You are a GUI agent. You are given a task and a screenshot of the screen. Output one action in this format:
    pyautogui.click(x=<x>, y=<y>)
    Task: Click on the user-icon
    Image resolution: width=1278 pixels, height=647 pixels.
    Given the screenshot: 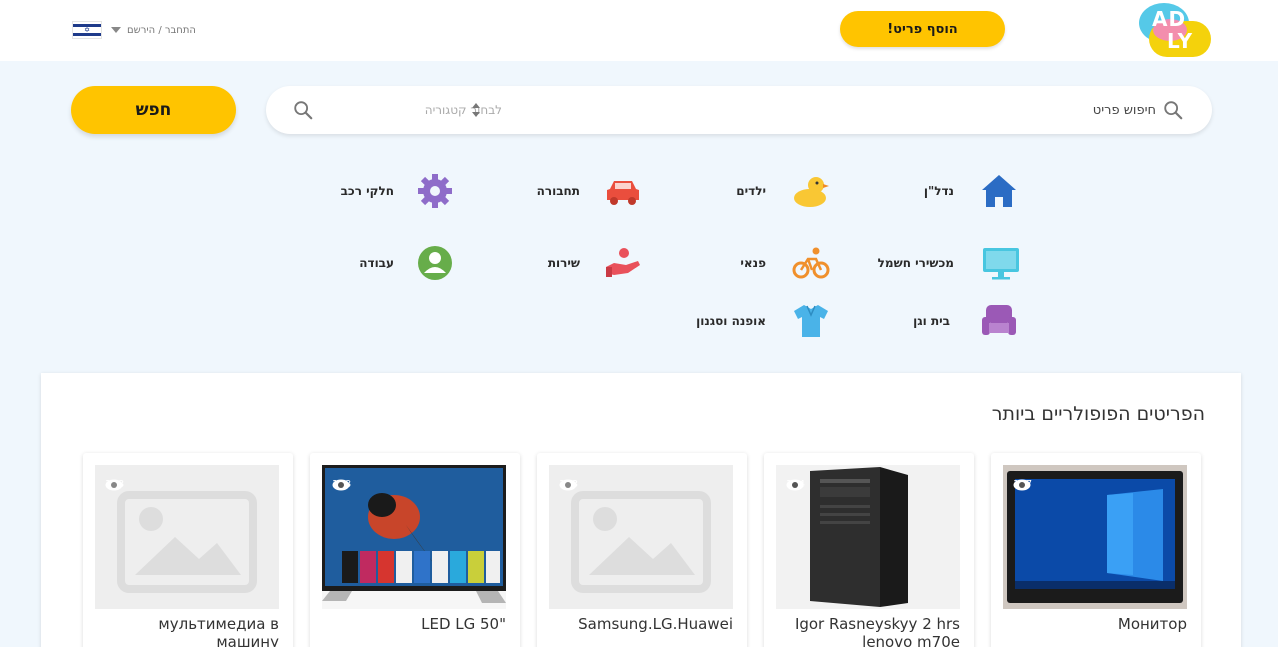 What is the action you would take?
    pyautogui.click(x=435, y=263)
    